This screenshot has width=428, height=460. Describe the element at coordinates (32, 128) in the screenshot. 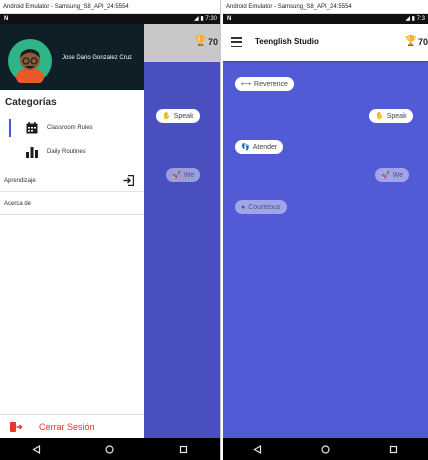

I see `calendar-icon` at that location.